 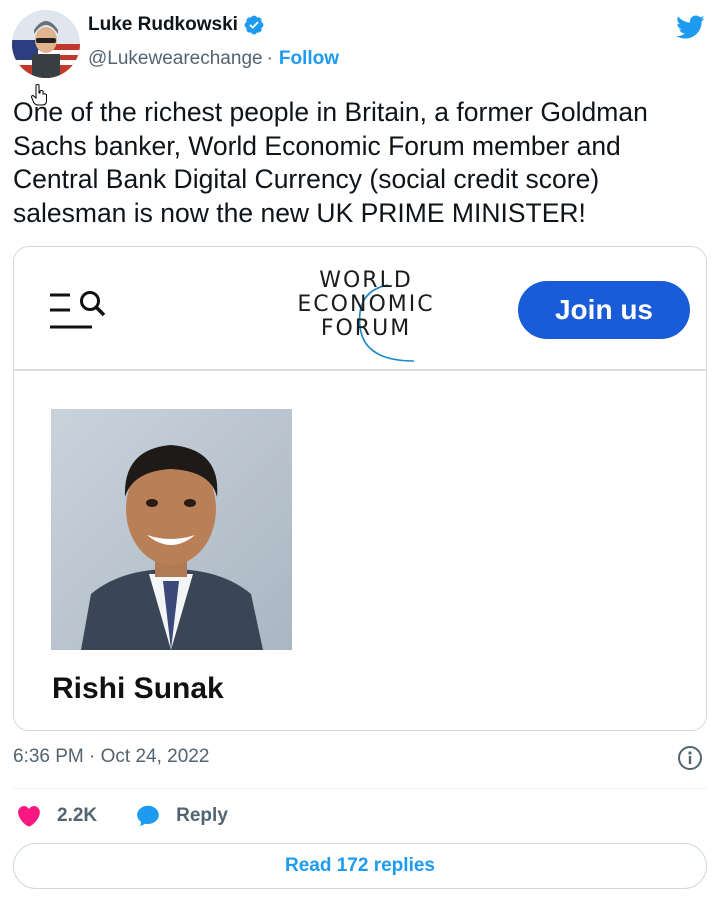 I want to click on info-icon, so click(x=690, y=758).